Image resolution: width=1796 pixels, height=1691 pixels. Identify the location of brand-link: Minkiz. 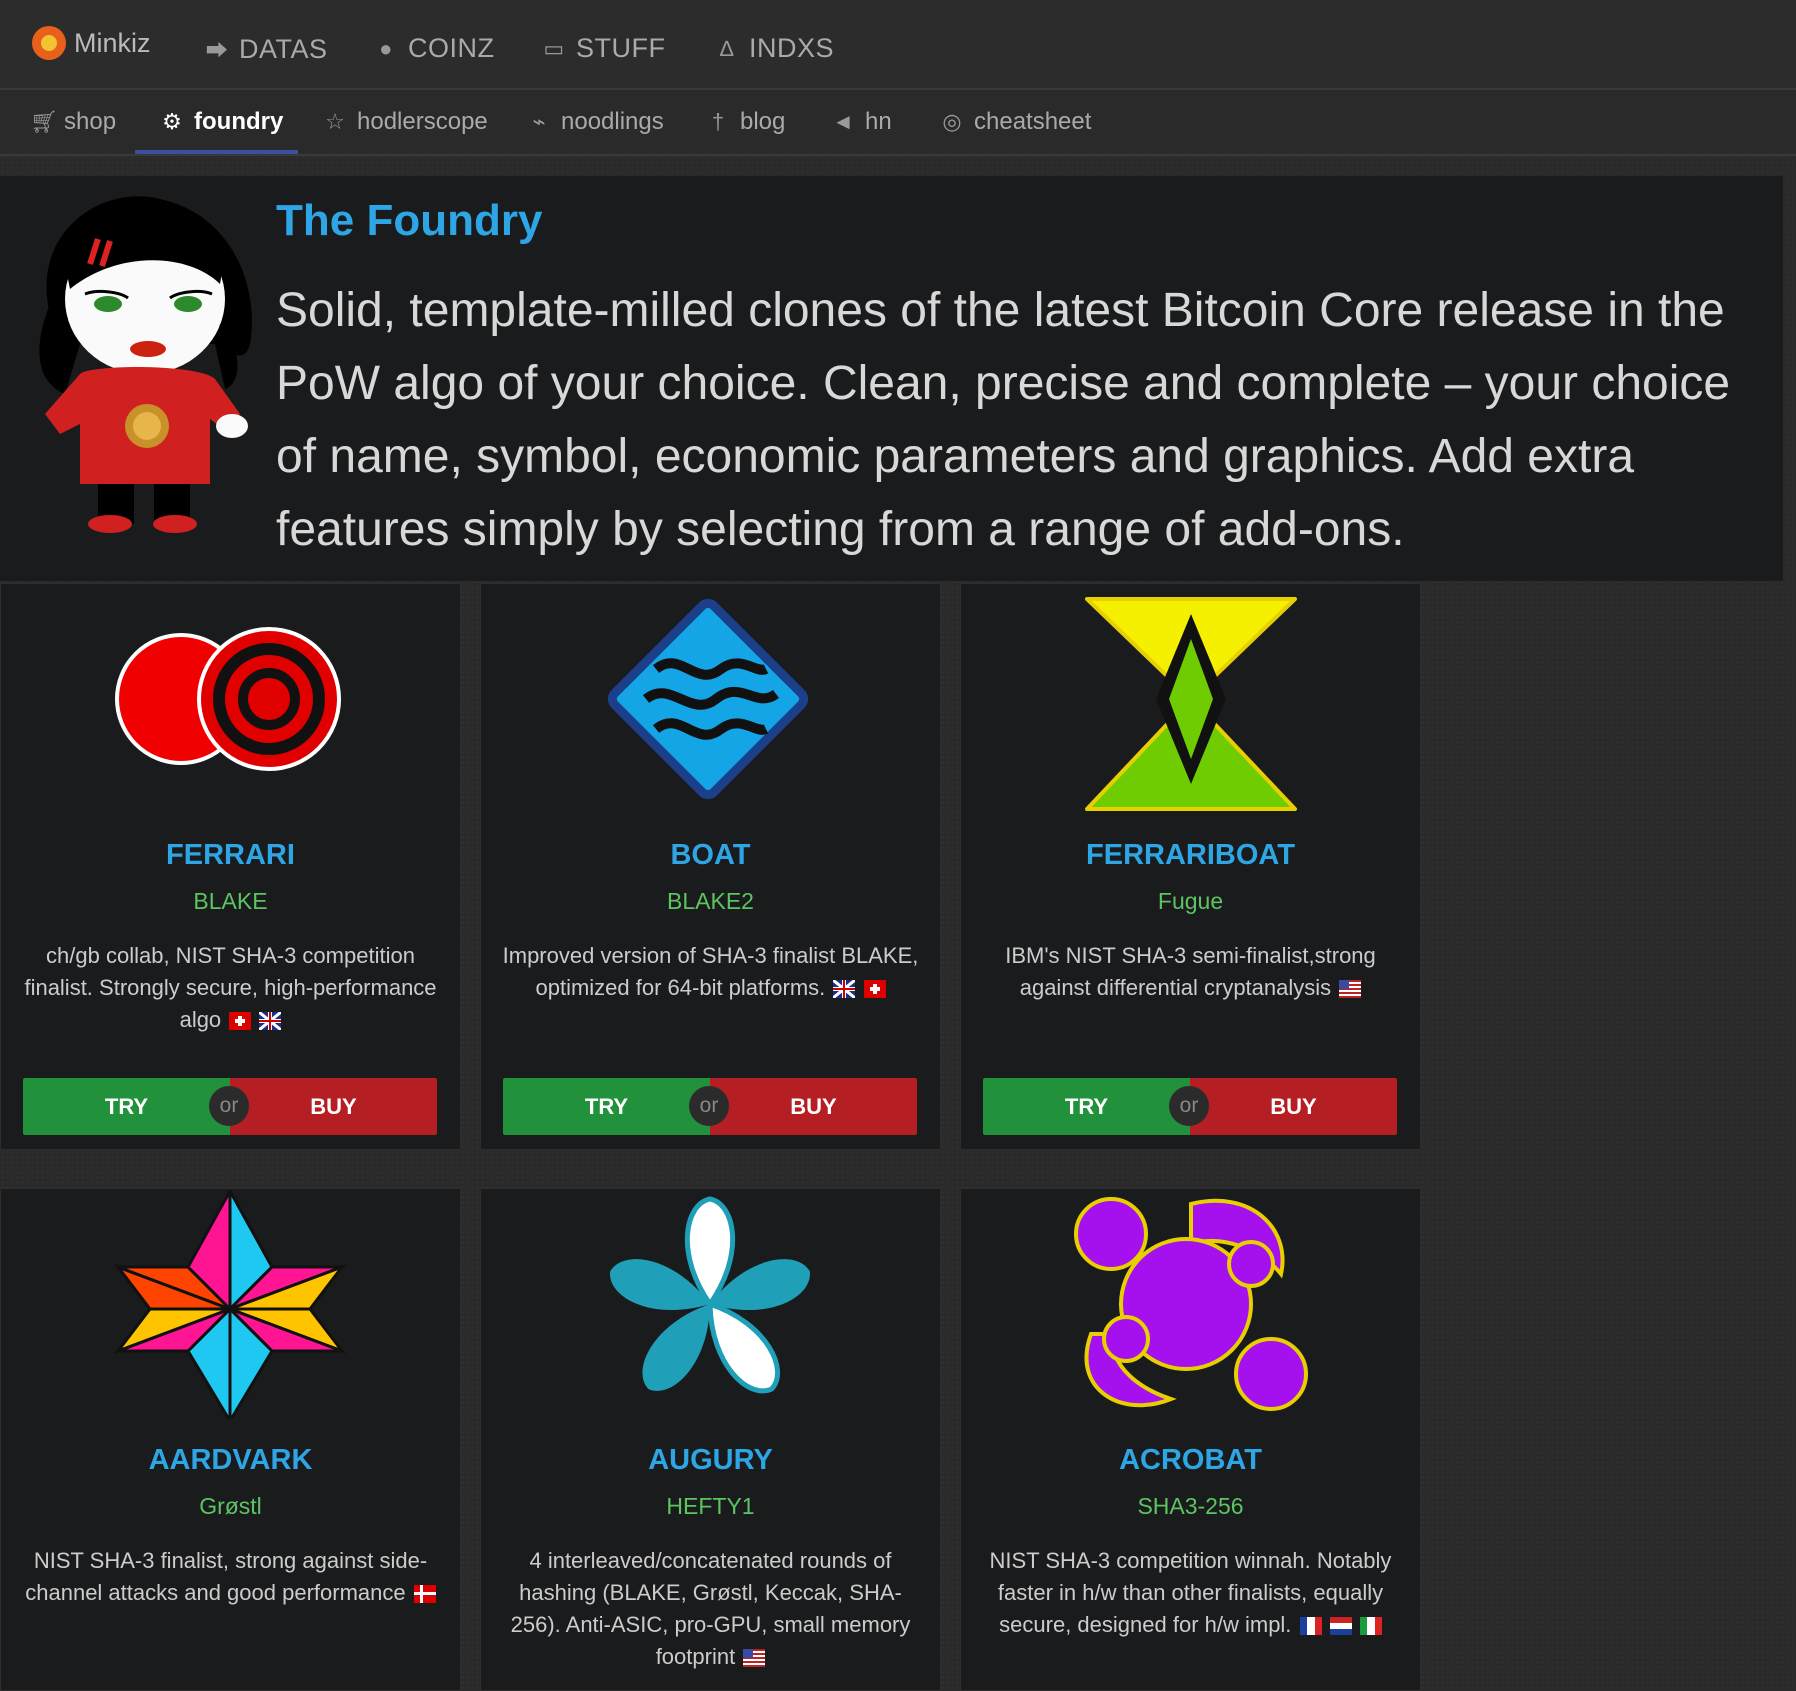
(91, 43).